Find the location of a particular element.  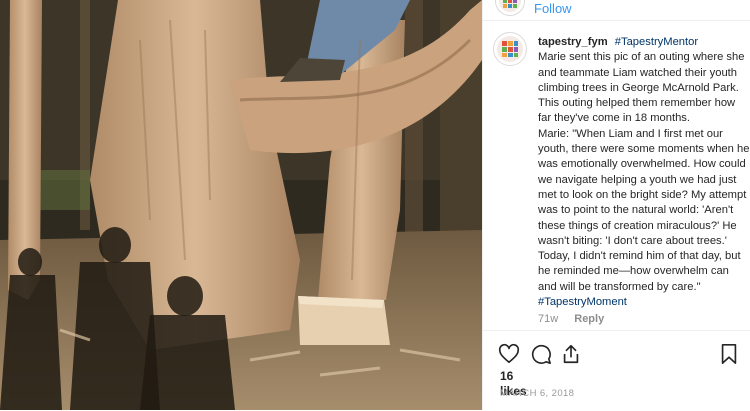

bookmark-icon is located at coordinates (729, 354).